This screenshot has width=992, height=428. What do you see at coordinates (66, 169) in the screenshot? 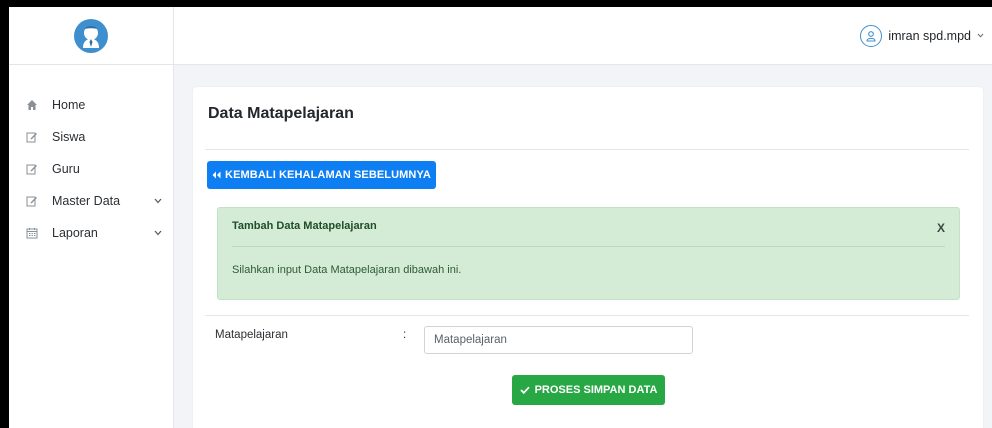
I see `sidebar-item-label: Guru` at bounding box center [66, 169].